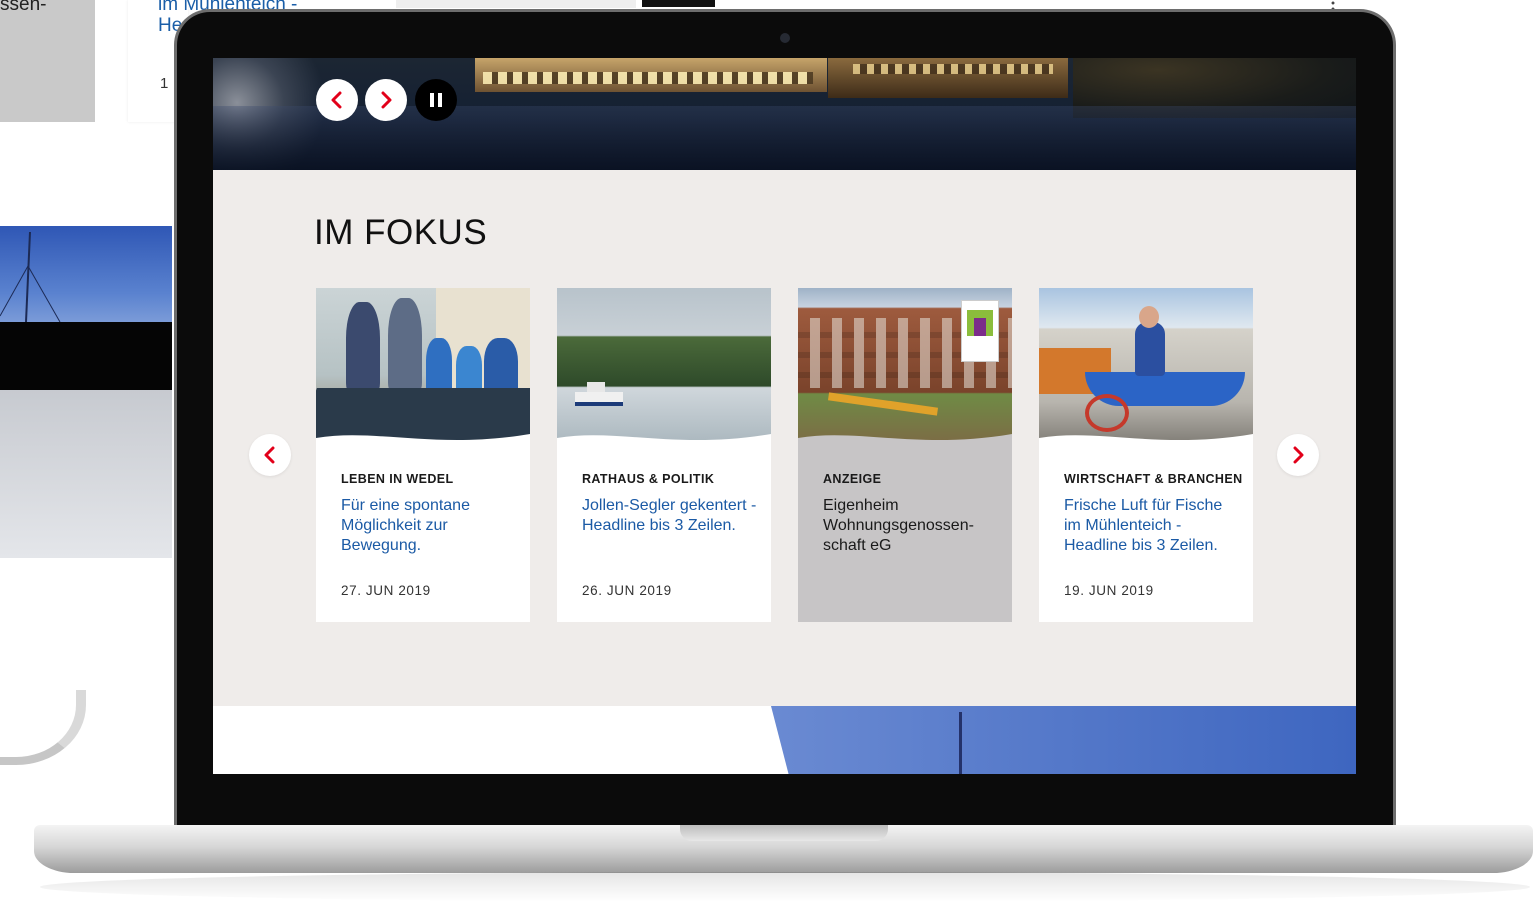  Describe the element at coordinates (648, 479) in the screenshot. I see `card-category: Rathaus & Politik` at that location.